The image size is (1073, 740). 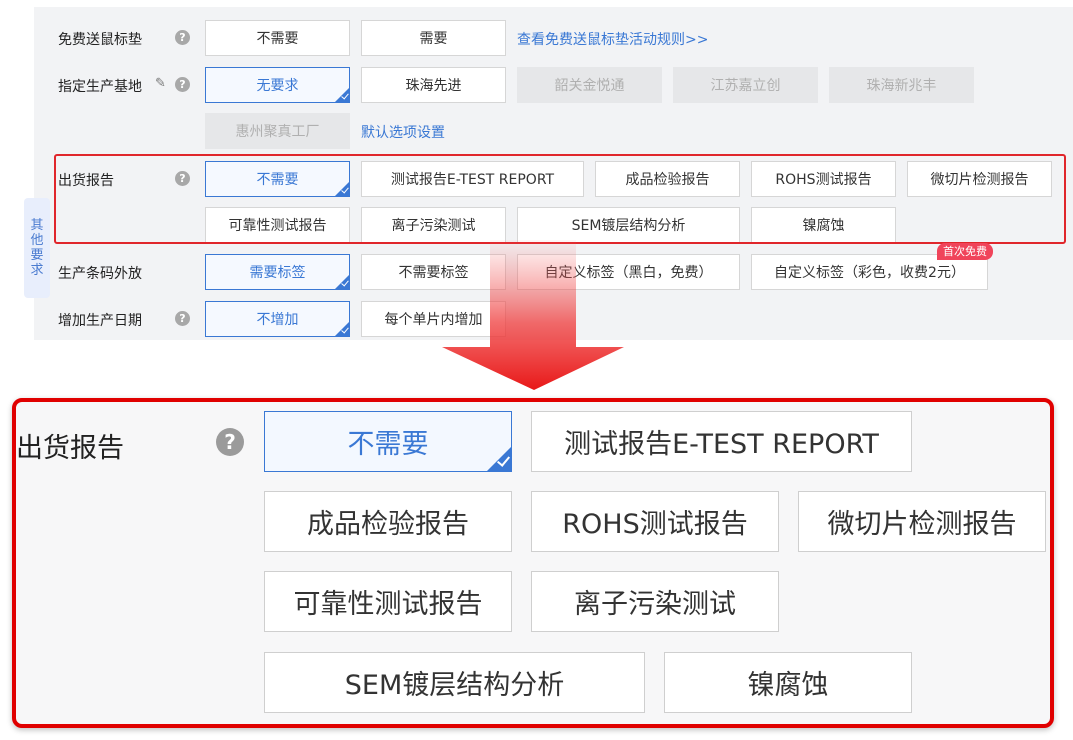 What do you see at coordinates (277, 319) in the screenshot?
I see `date-option-none: 不增加` at bounding box center [277, 319].